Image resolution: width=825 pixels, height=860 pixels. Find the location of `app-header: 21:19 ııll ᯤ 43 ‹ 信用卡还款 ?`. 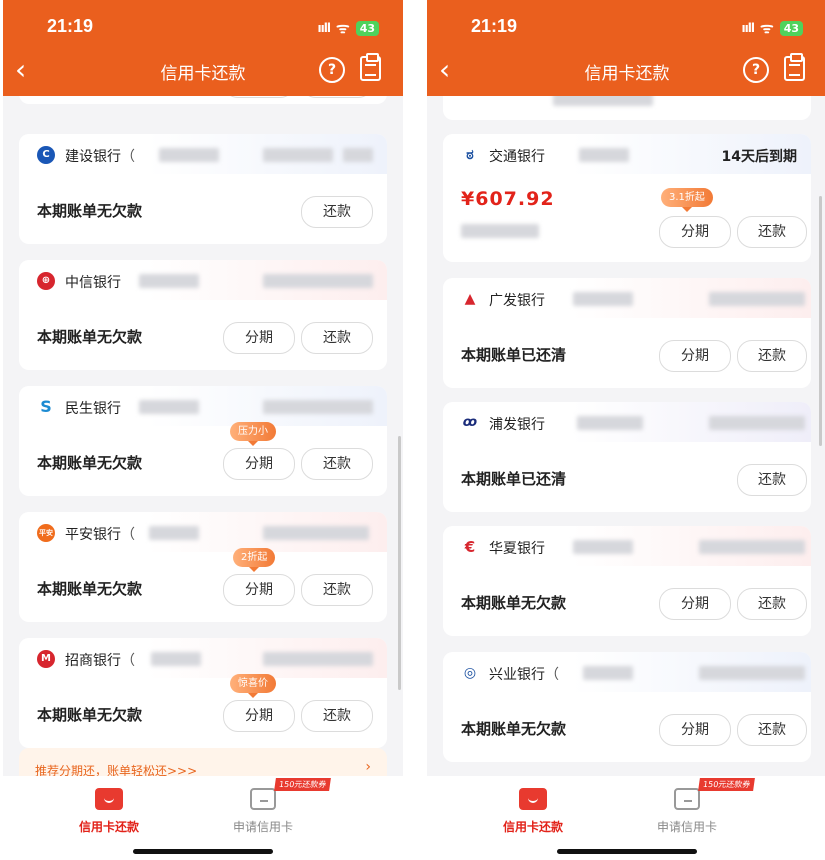

app-header: 21:19 ııll ᯤ 43 ‹ 信用卡还款 ? is located at coordinates (203, 48).